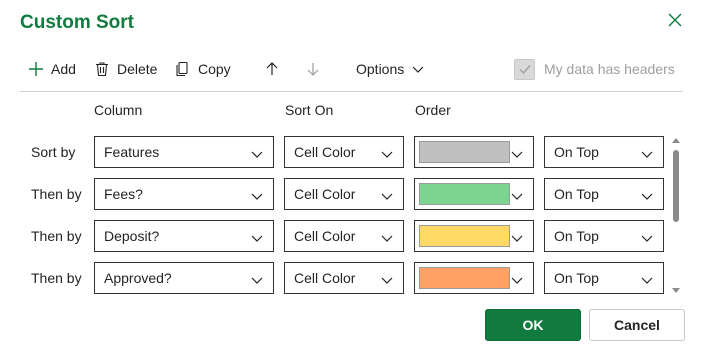 Image resolution: width=703 pixels, height=361 pixels. Describe the element at coordinates (676, 140) in the screenshot. I see `scroll-up-icon` at that location.